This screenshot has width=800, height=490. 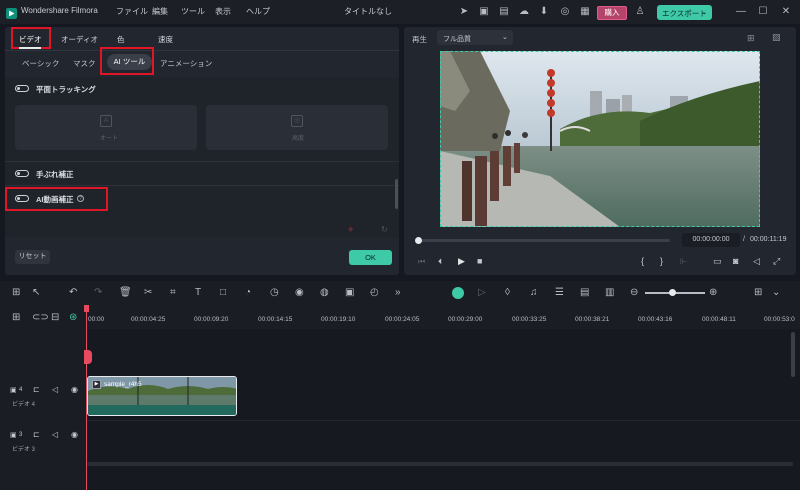 What do you see at coordinates (475, 37) in the screenshot?
I see `quality-select: フル品質 ⌄` at bounding box center [475, 37].